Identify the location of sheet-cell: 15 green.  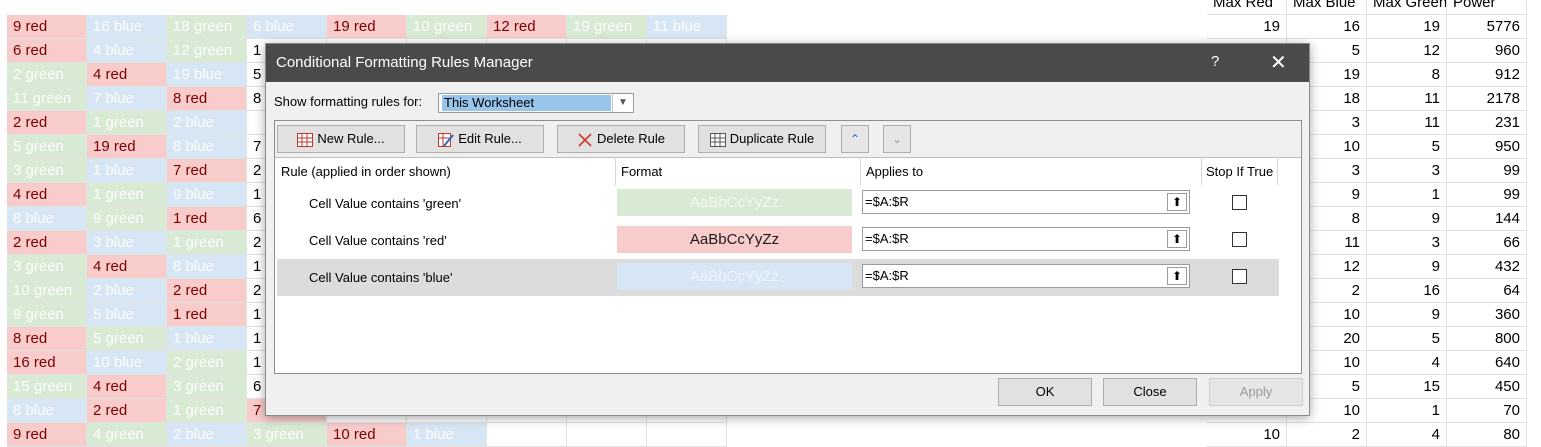
(47, 387).